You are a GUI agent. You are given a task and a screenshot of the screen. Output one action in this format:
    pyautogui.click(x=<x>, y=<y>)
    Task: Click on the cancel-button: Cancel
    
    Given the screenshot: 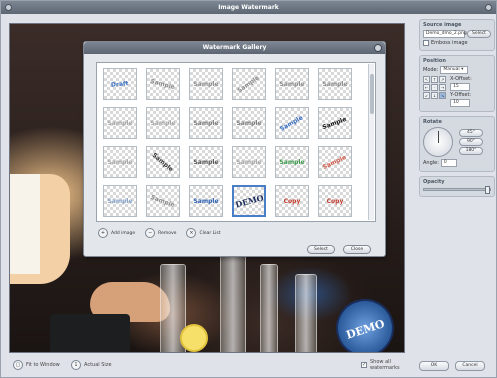 What is the action you would take?
    pyautogui.click(x=470, y=366)
    